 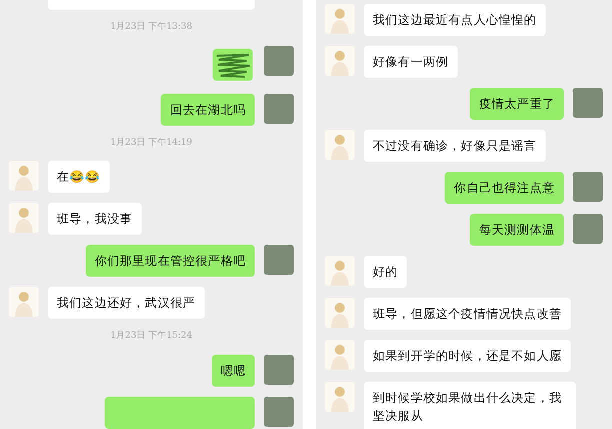 I want to click on message-bubble: 疫情太严重了, so click(x=517, y=104).